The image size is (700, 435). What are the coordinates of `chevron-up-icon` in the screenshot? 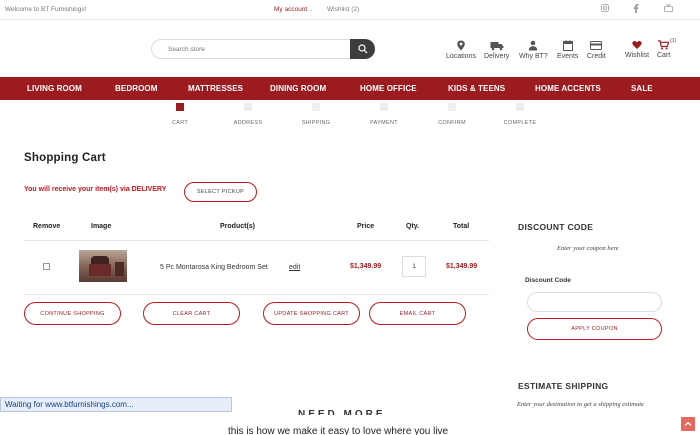 It's located at (688, 423).